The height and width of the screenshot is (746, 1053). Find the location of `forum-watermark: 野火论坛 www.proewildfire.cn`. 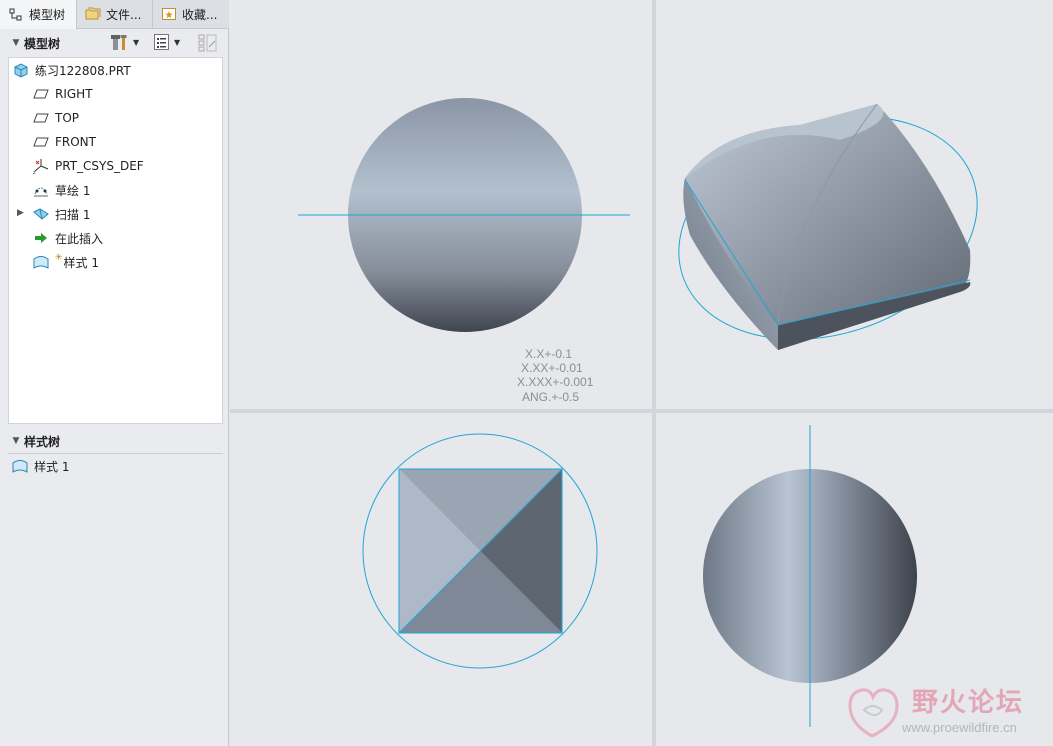

forum-watermark: 野火论坛 www.proewildfire.cn is located at coordinates (947, 712).